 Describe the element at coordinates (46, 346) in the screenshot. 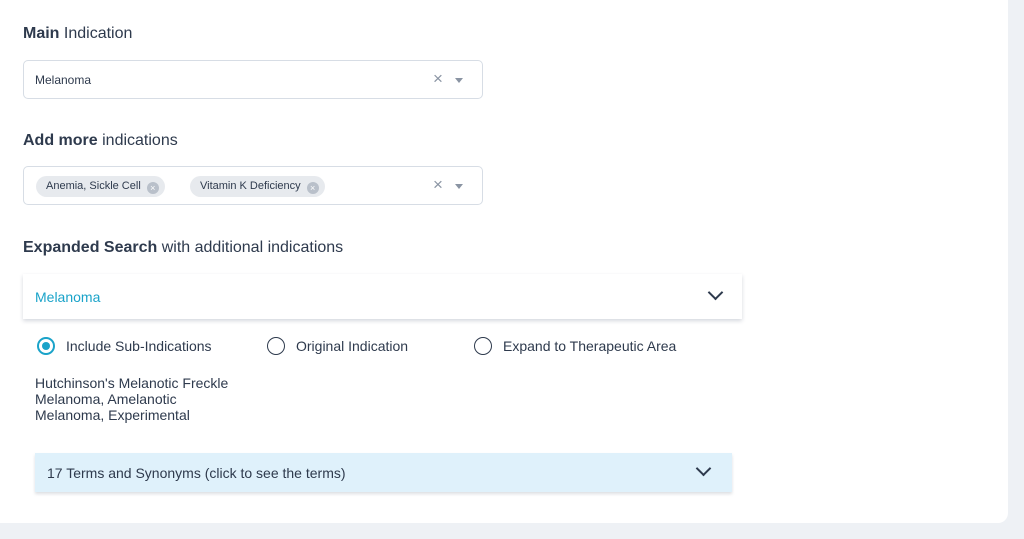

I see `radio-selected-icon` at that location.